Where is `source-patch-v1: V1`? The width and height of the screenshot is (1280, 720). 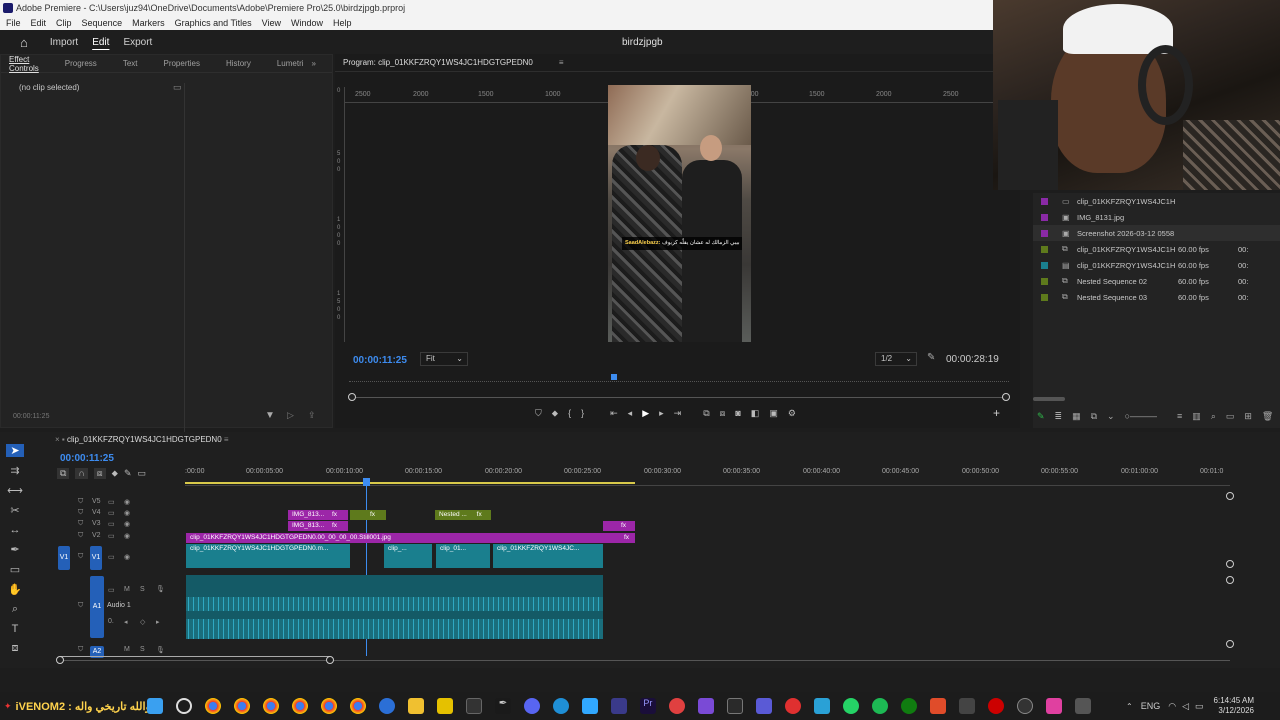
source-patch-v1: V1 is located at coordinates (64, 558).